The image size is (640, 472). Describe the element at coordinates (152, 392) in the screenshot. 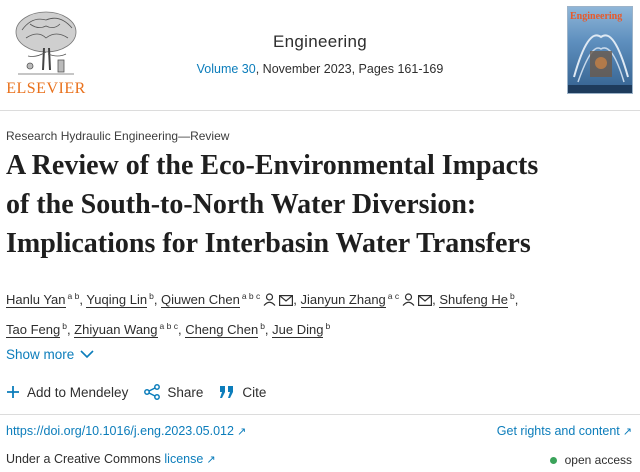

I see `share-icon` at that location.